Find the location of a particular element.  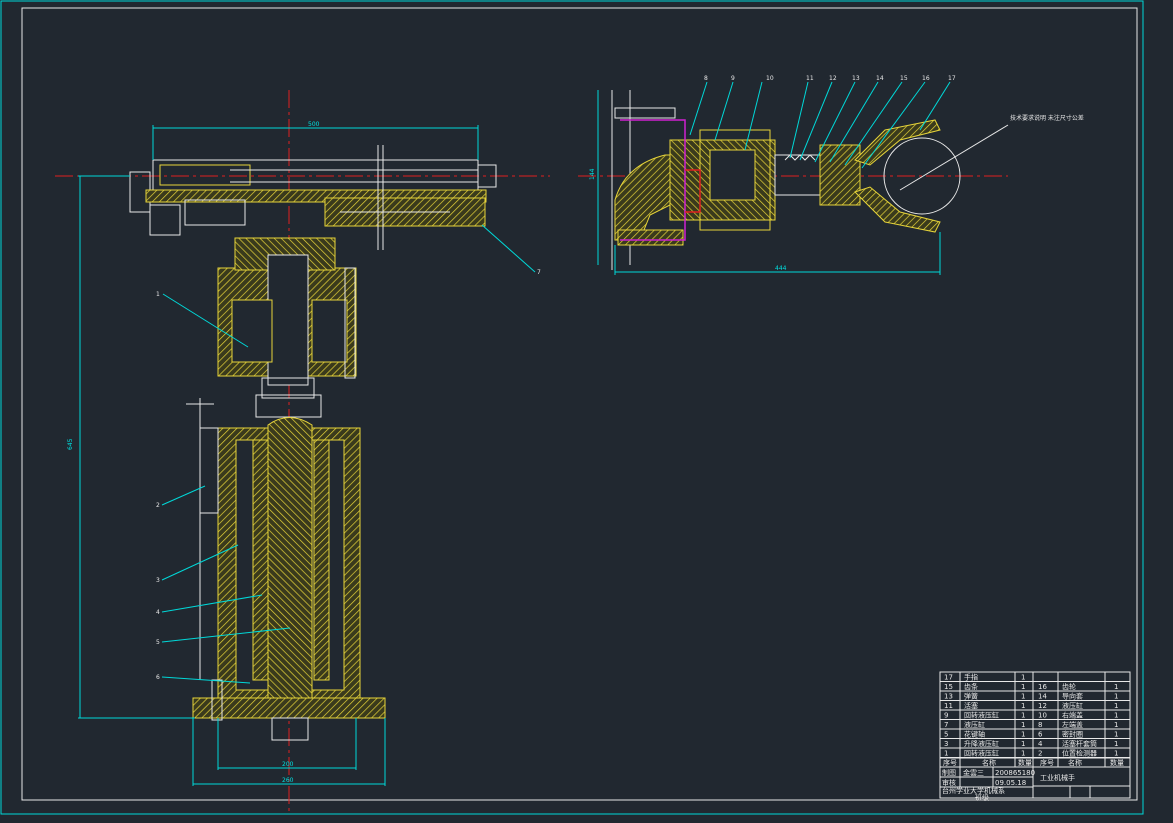

callout-15: 15 is located at coordinates (904, 78).